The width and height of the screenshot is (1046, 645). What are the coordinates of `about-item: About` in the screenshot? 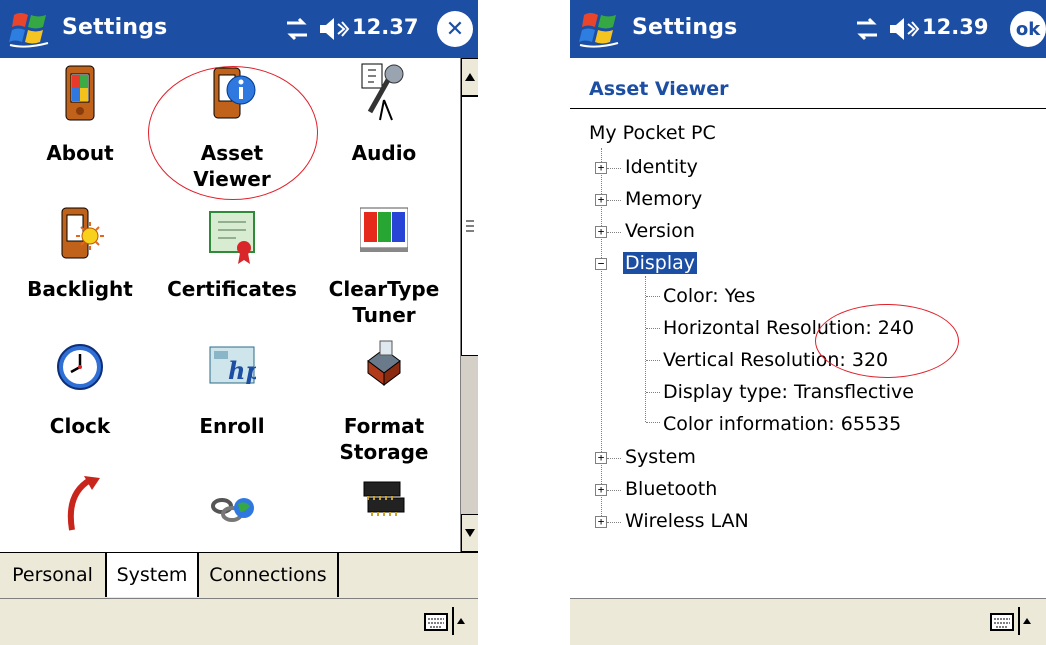 It's located at (80, 128).